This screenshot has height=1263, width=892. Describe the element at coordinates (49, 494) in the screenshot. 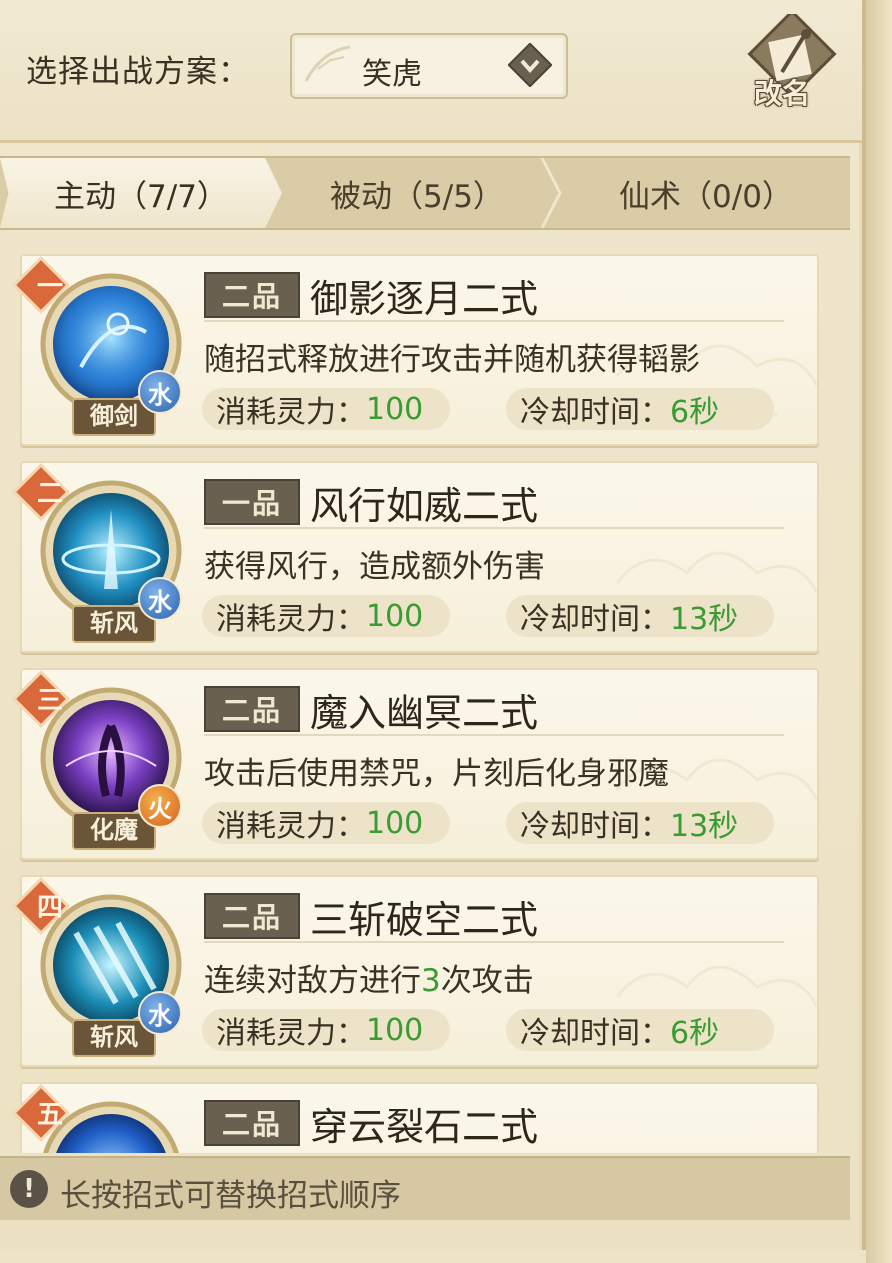

I see `rank-number: 二` at that location.